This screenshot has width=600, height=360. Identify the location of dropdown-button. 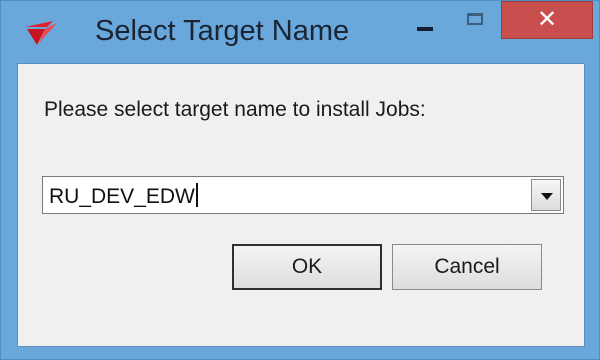
(546, 195).